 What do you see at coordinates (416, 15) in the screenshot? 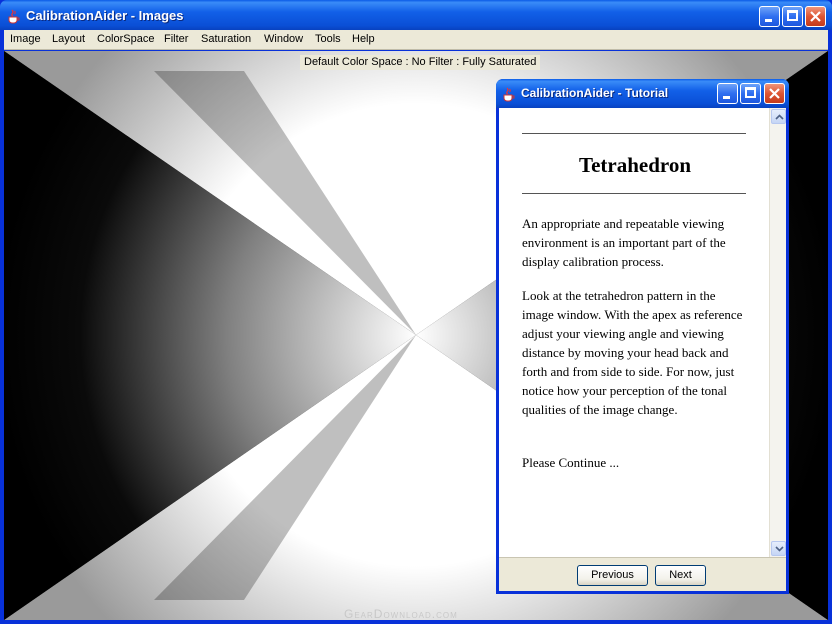
I see `main-titlebar: CalibrationAider - Images` at bounding box center [416, 15].